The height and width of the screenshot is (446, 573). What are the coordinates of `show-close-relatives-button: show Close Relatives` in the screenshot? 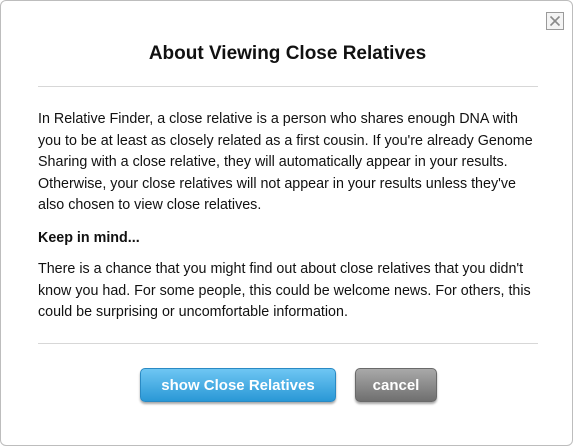 It's located at (238, 385).